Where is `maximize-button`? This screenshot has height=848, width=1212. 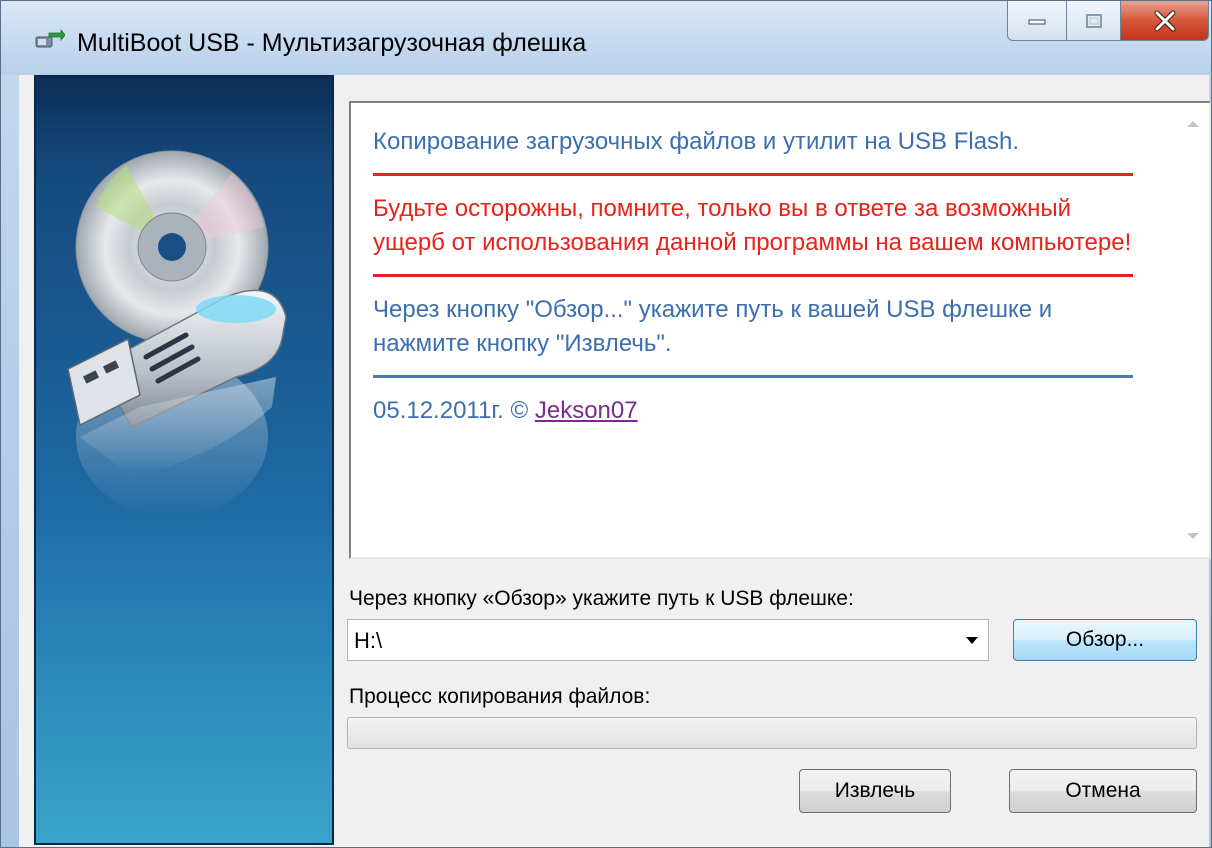 maximize-button is located at coordinates (1094, 21).